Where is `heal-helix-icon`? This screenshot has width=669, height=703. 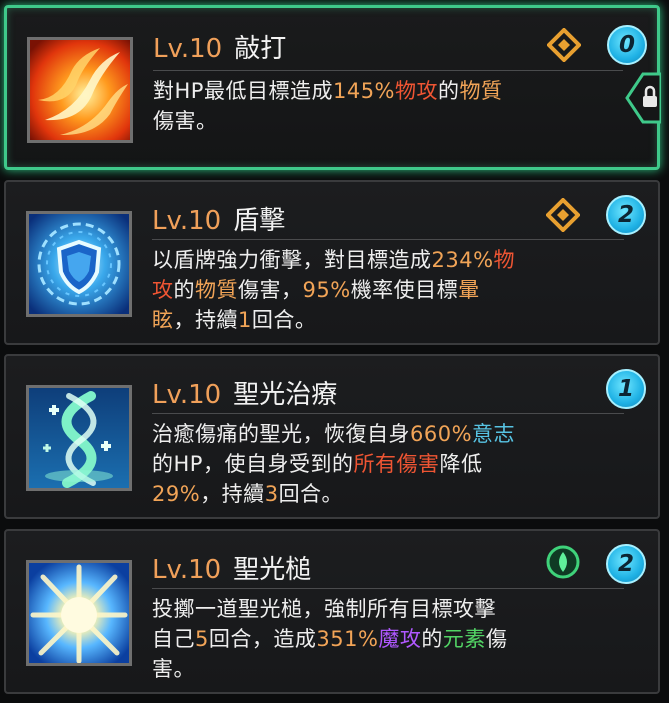 heal-helix-icon is located at coordinates (79, 438).